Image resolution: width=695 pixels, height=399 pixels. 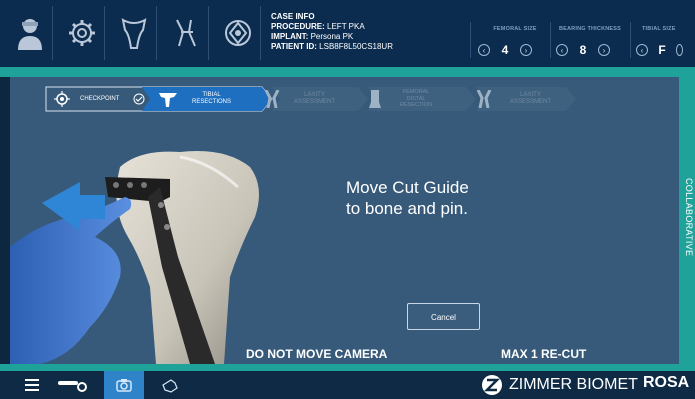 What do you see at coordinates (168, 100) in the screenshot?
I see `tibia-icon` at bounding box center [168, 100].